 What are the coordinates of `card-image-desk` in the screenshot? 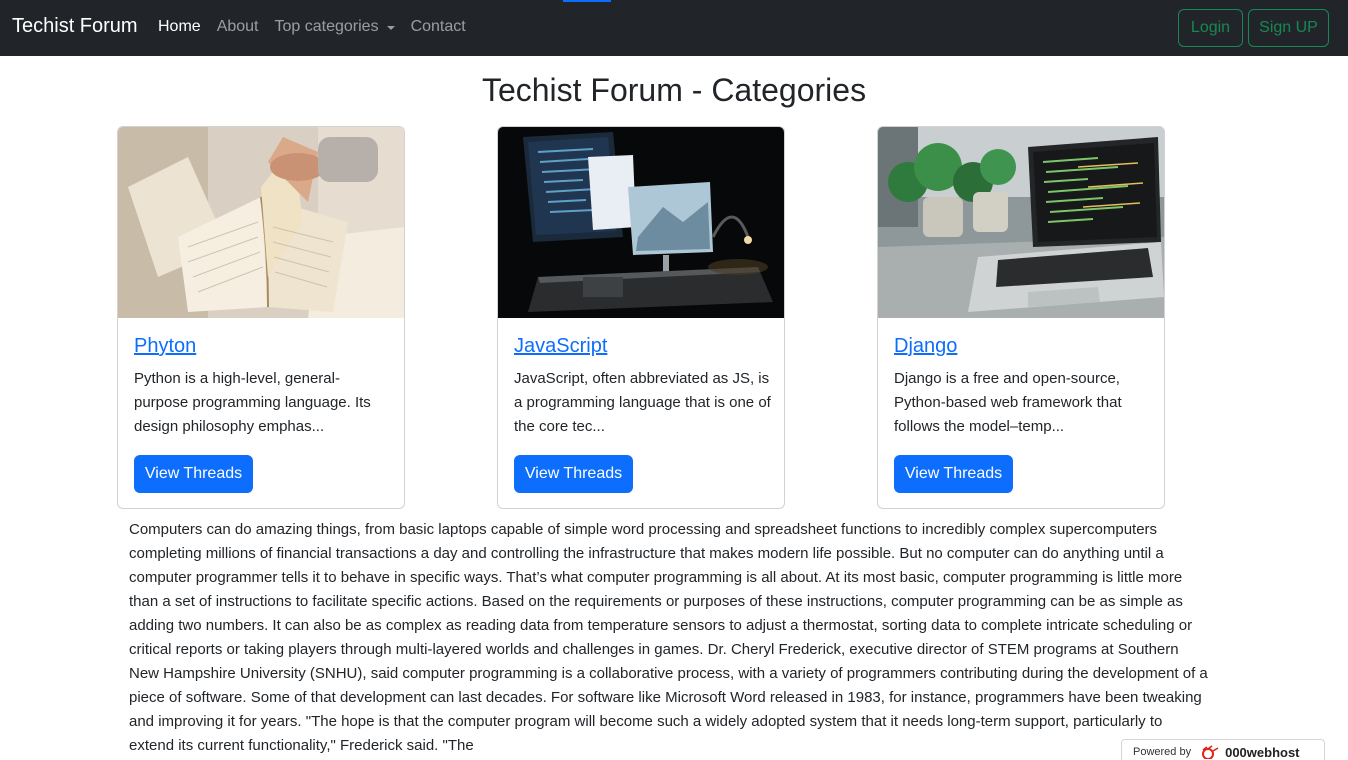 It's located at (641, 222).